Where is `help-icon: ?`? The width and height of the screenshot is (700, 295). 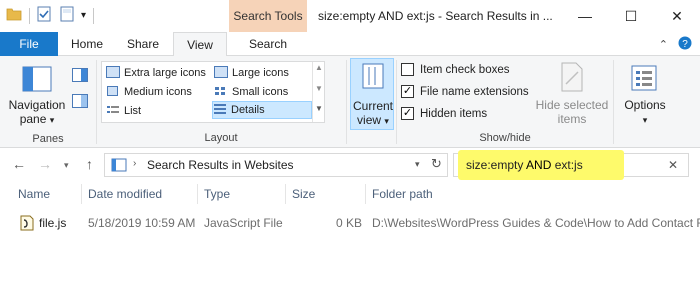
help-icon: ? is located at coordinates (685, 44).